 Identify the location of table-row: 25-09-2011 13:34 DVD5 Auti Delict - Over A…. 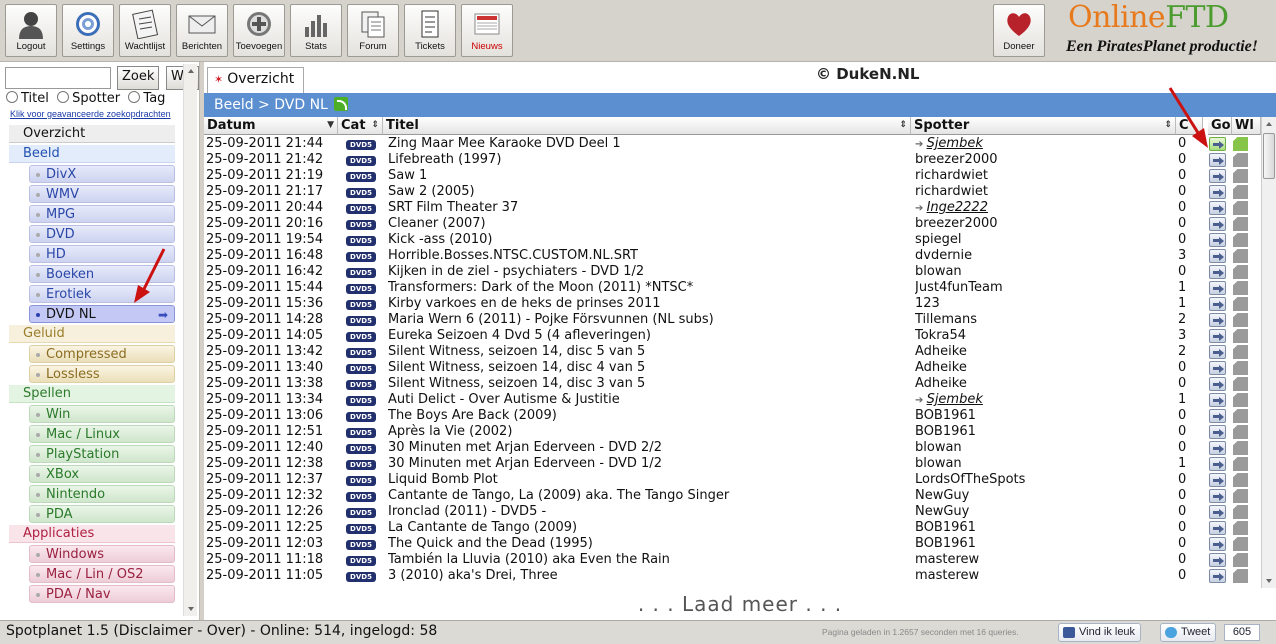
(732, 400).